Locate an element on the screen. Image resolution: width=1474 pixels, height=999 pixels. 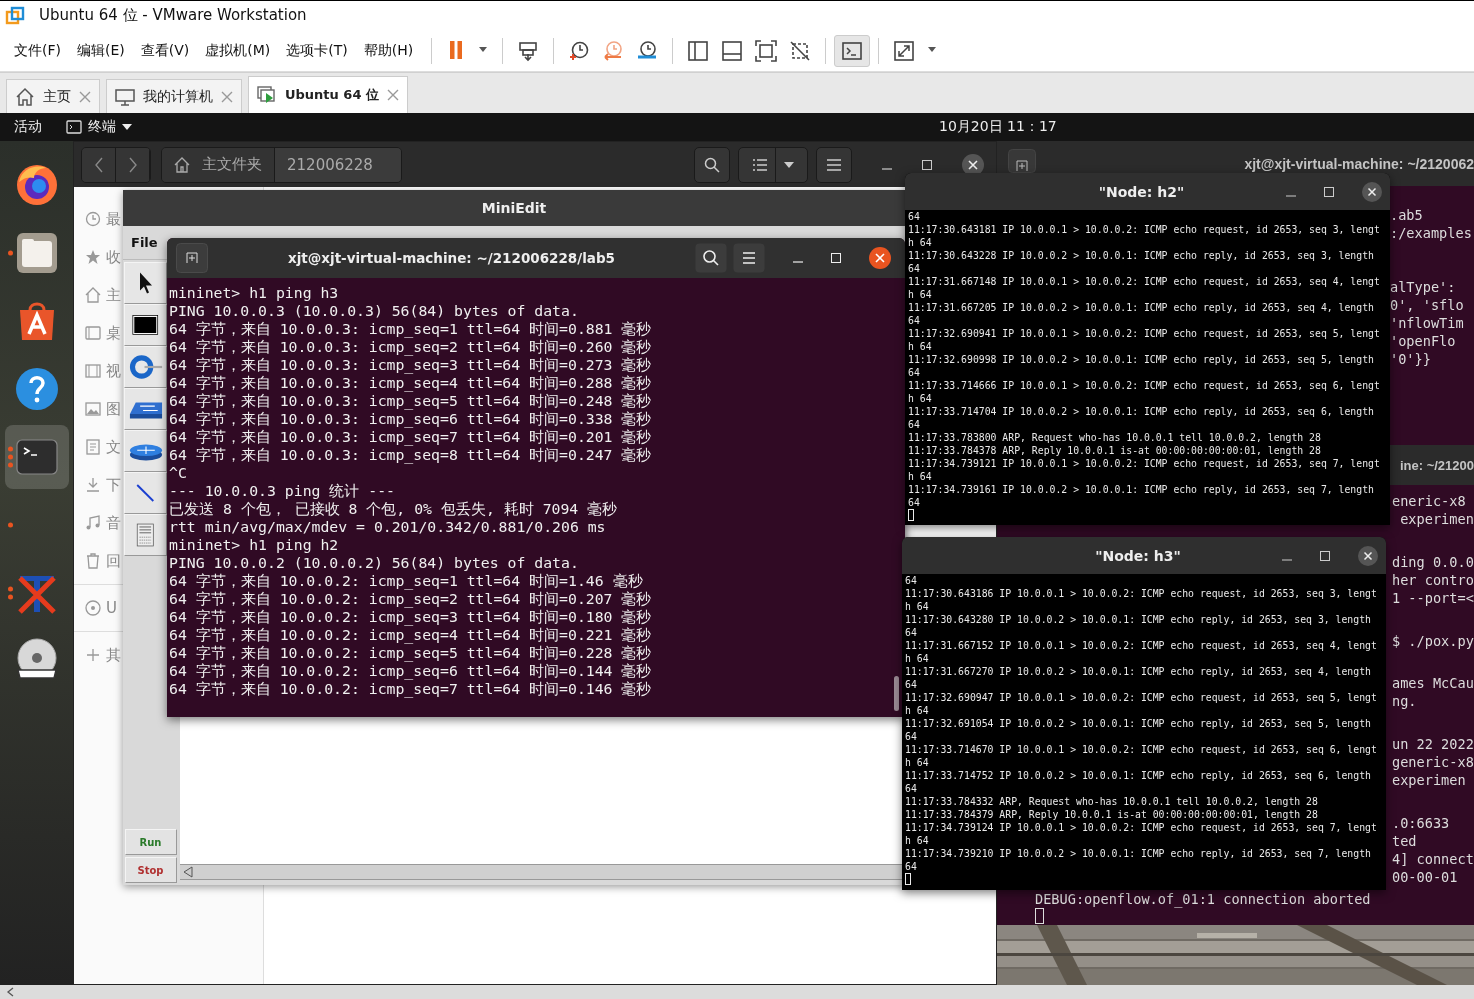
scrollbar-thumb is located at coordinates (896, 693).